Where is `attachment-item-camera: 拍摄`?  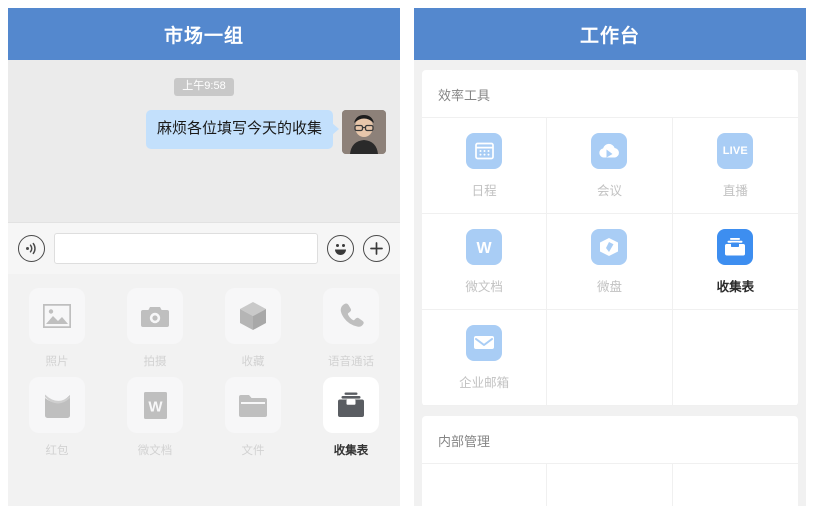 attachment-item-camera: 拍摄 is located at coordinates (155, 328).